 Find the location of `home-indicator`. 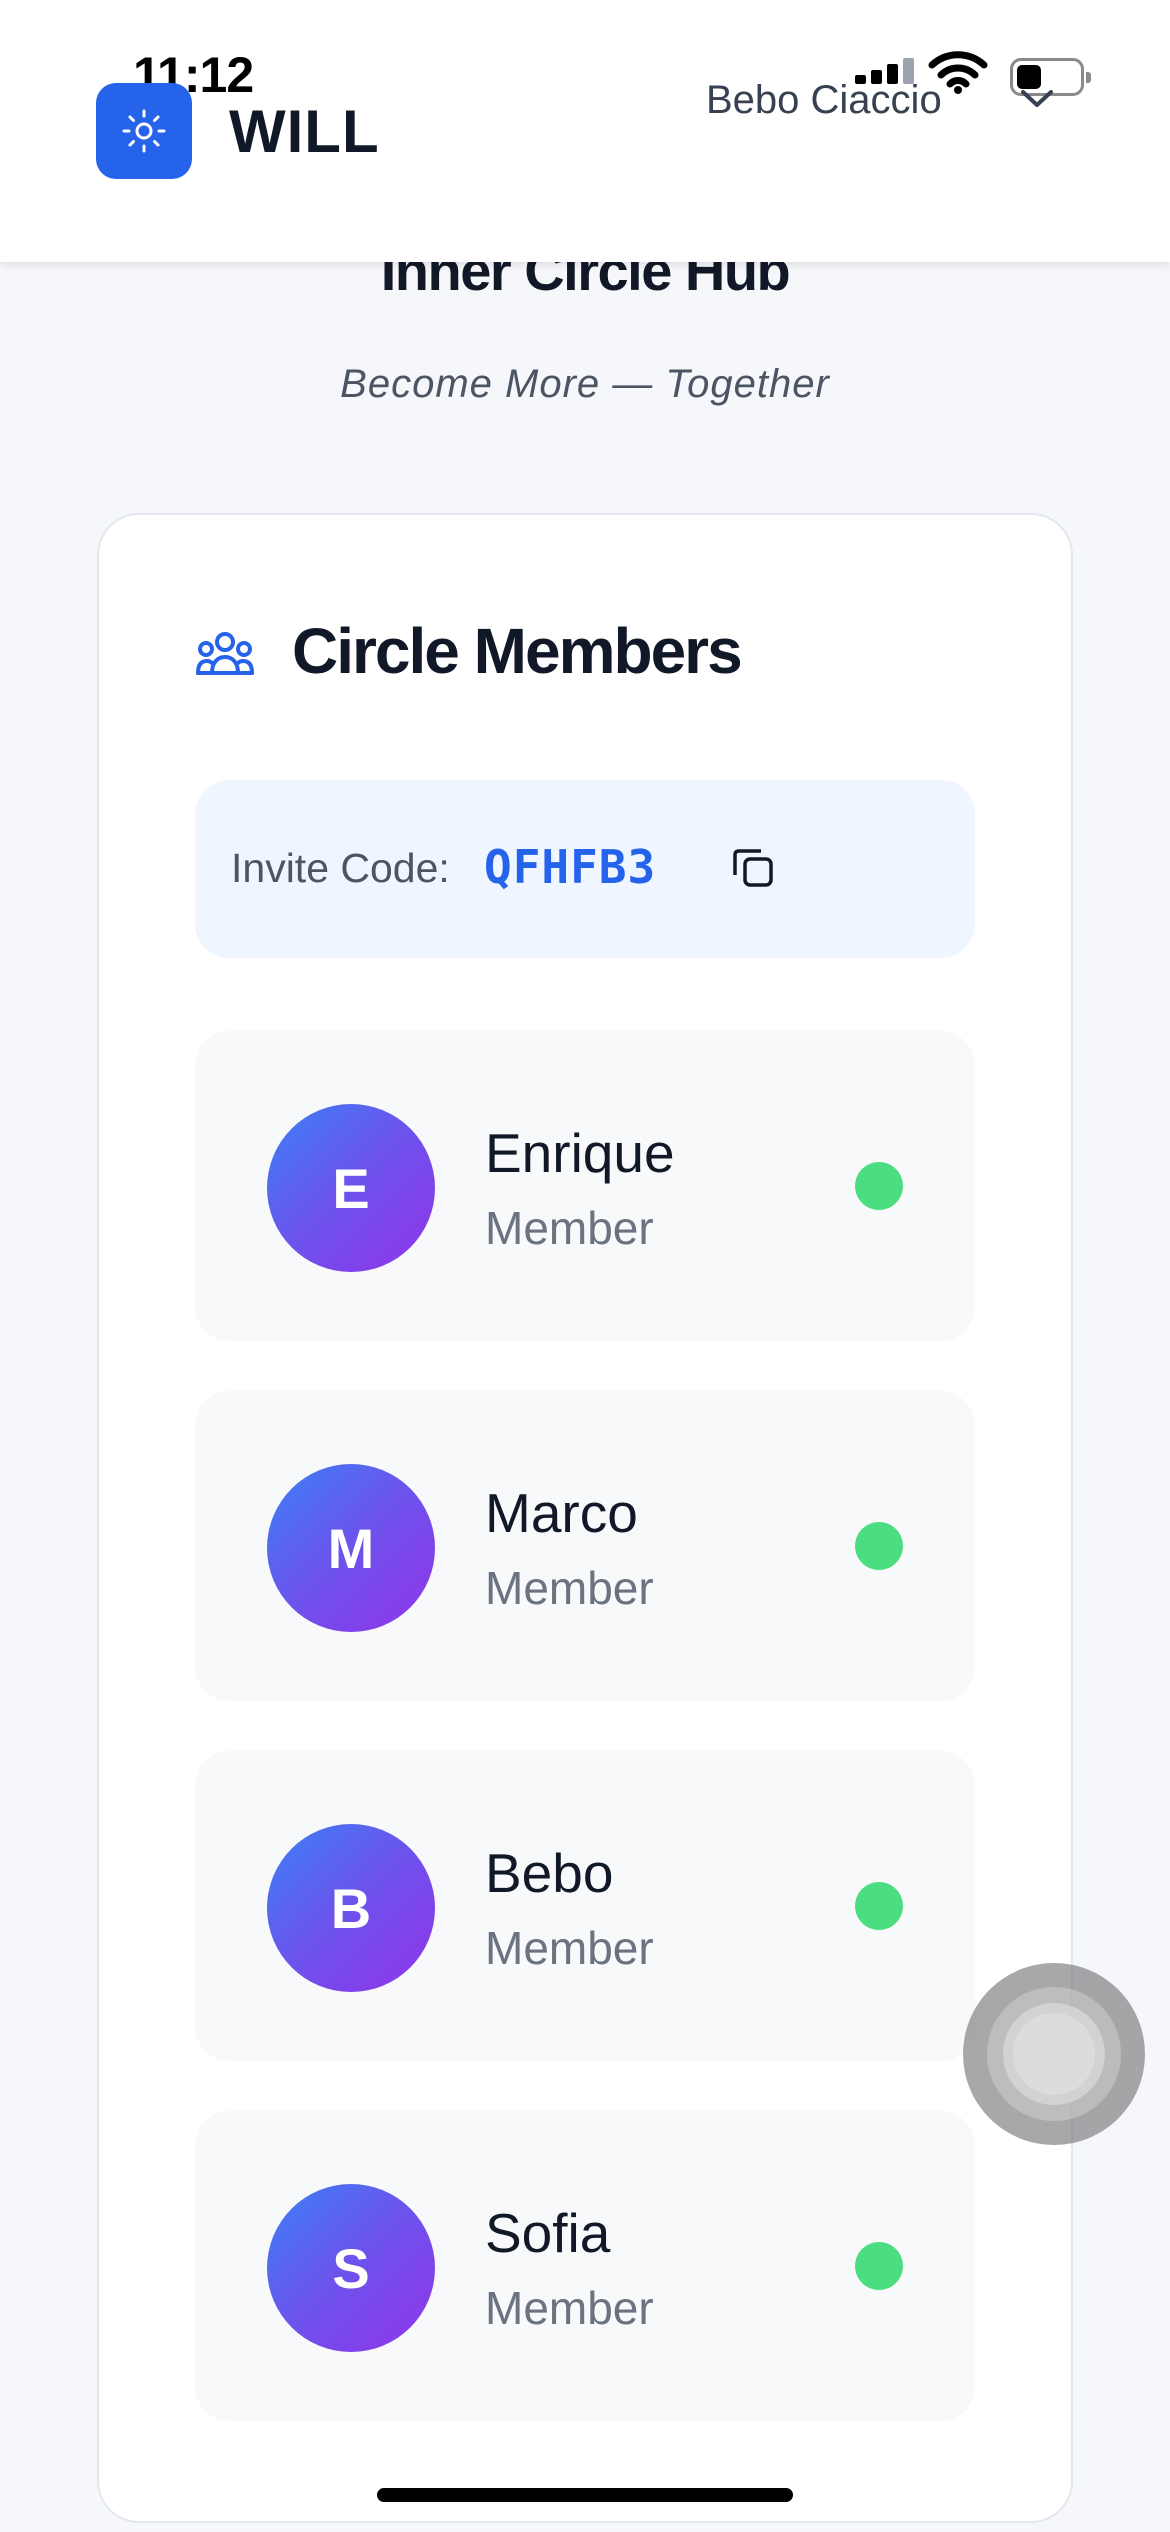

home-indicator is located at coordinates (585, 2495).